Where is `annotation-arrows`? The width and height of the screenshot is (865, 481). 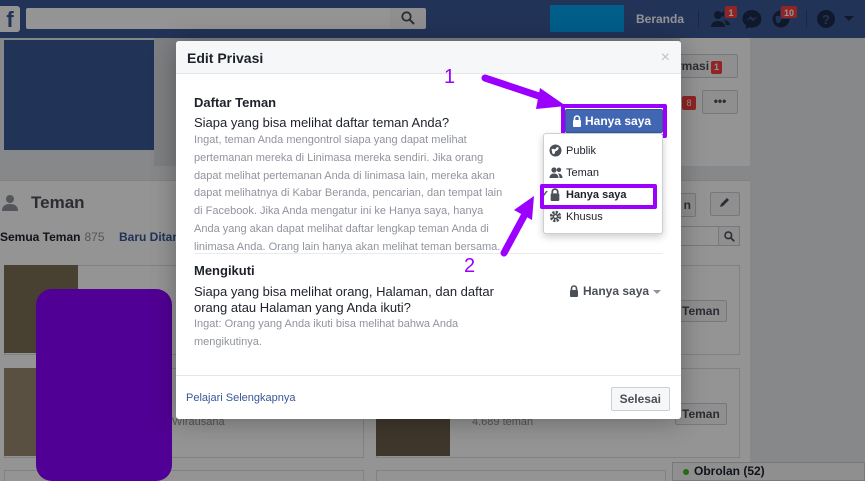
annotation-arrows is located at coordinates (523, 165).